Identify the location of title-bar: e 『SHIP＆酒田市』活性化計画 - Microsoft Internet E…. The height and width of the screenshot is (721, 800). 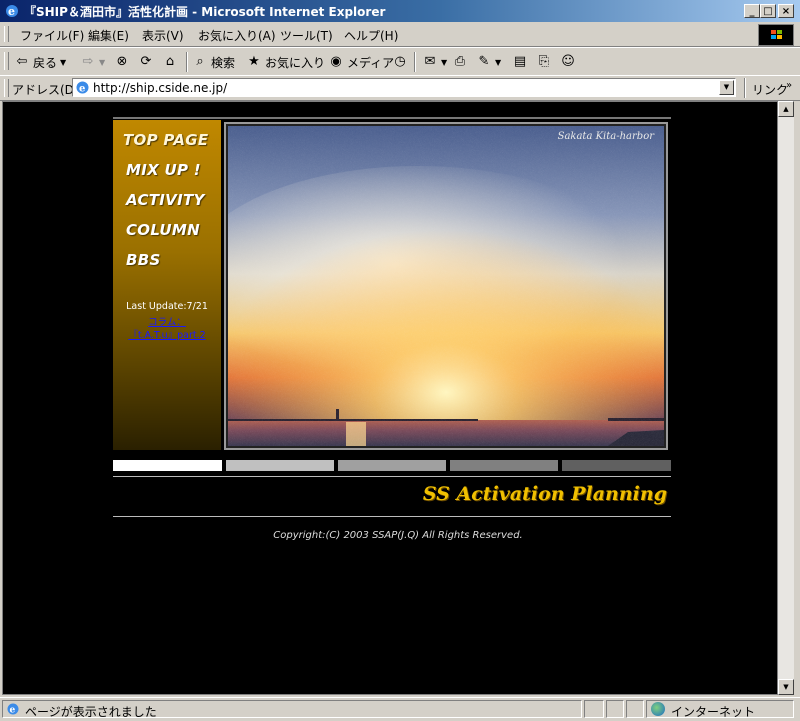
(400, 11).